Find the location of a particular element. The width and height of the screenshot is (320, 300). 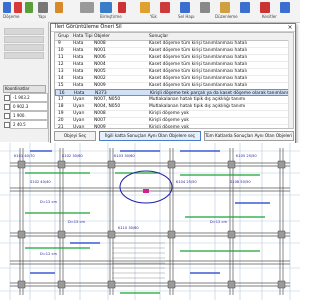

table-cell: 11 is located at coordinates (61, 57).